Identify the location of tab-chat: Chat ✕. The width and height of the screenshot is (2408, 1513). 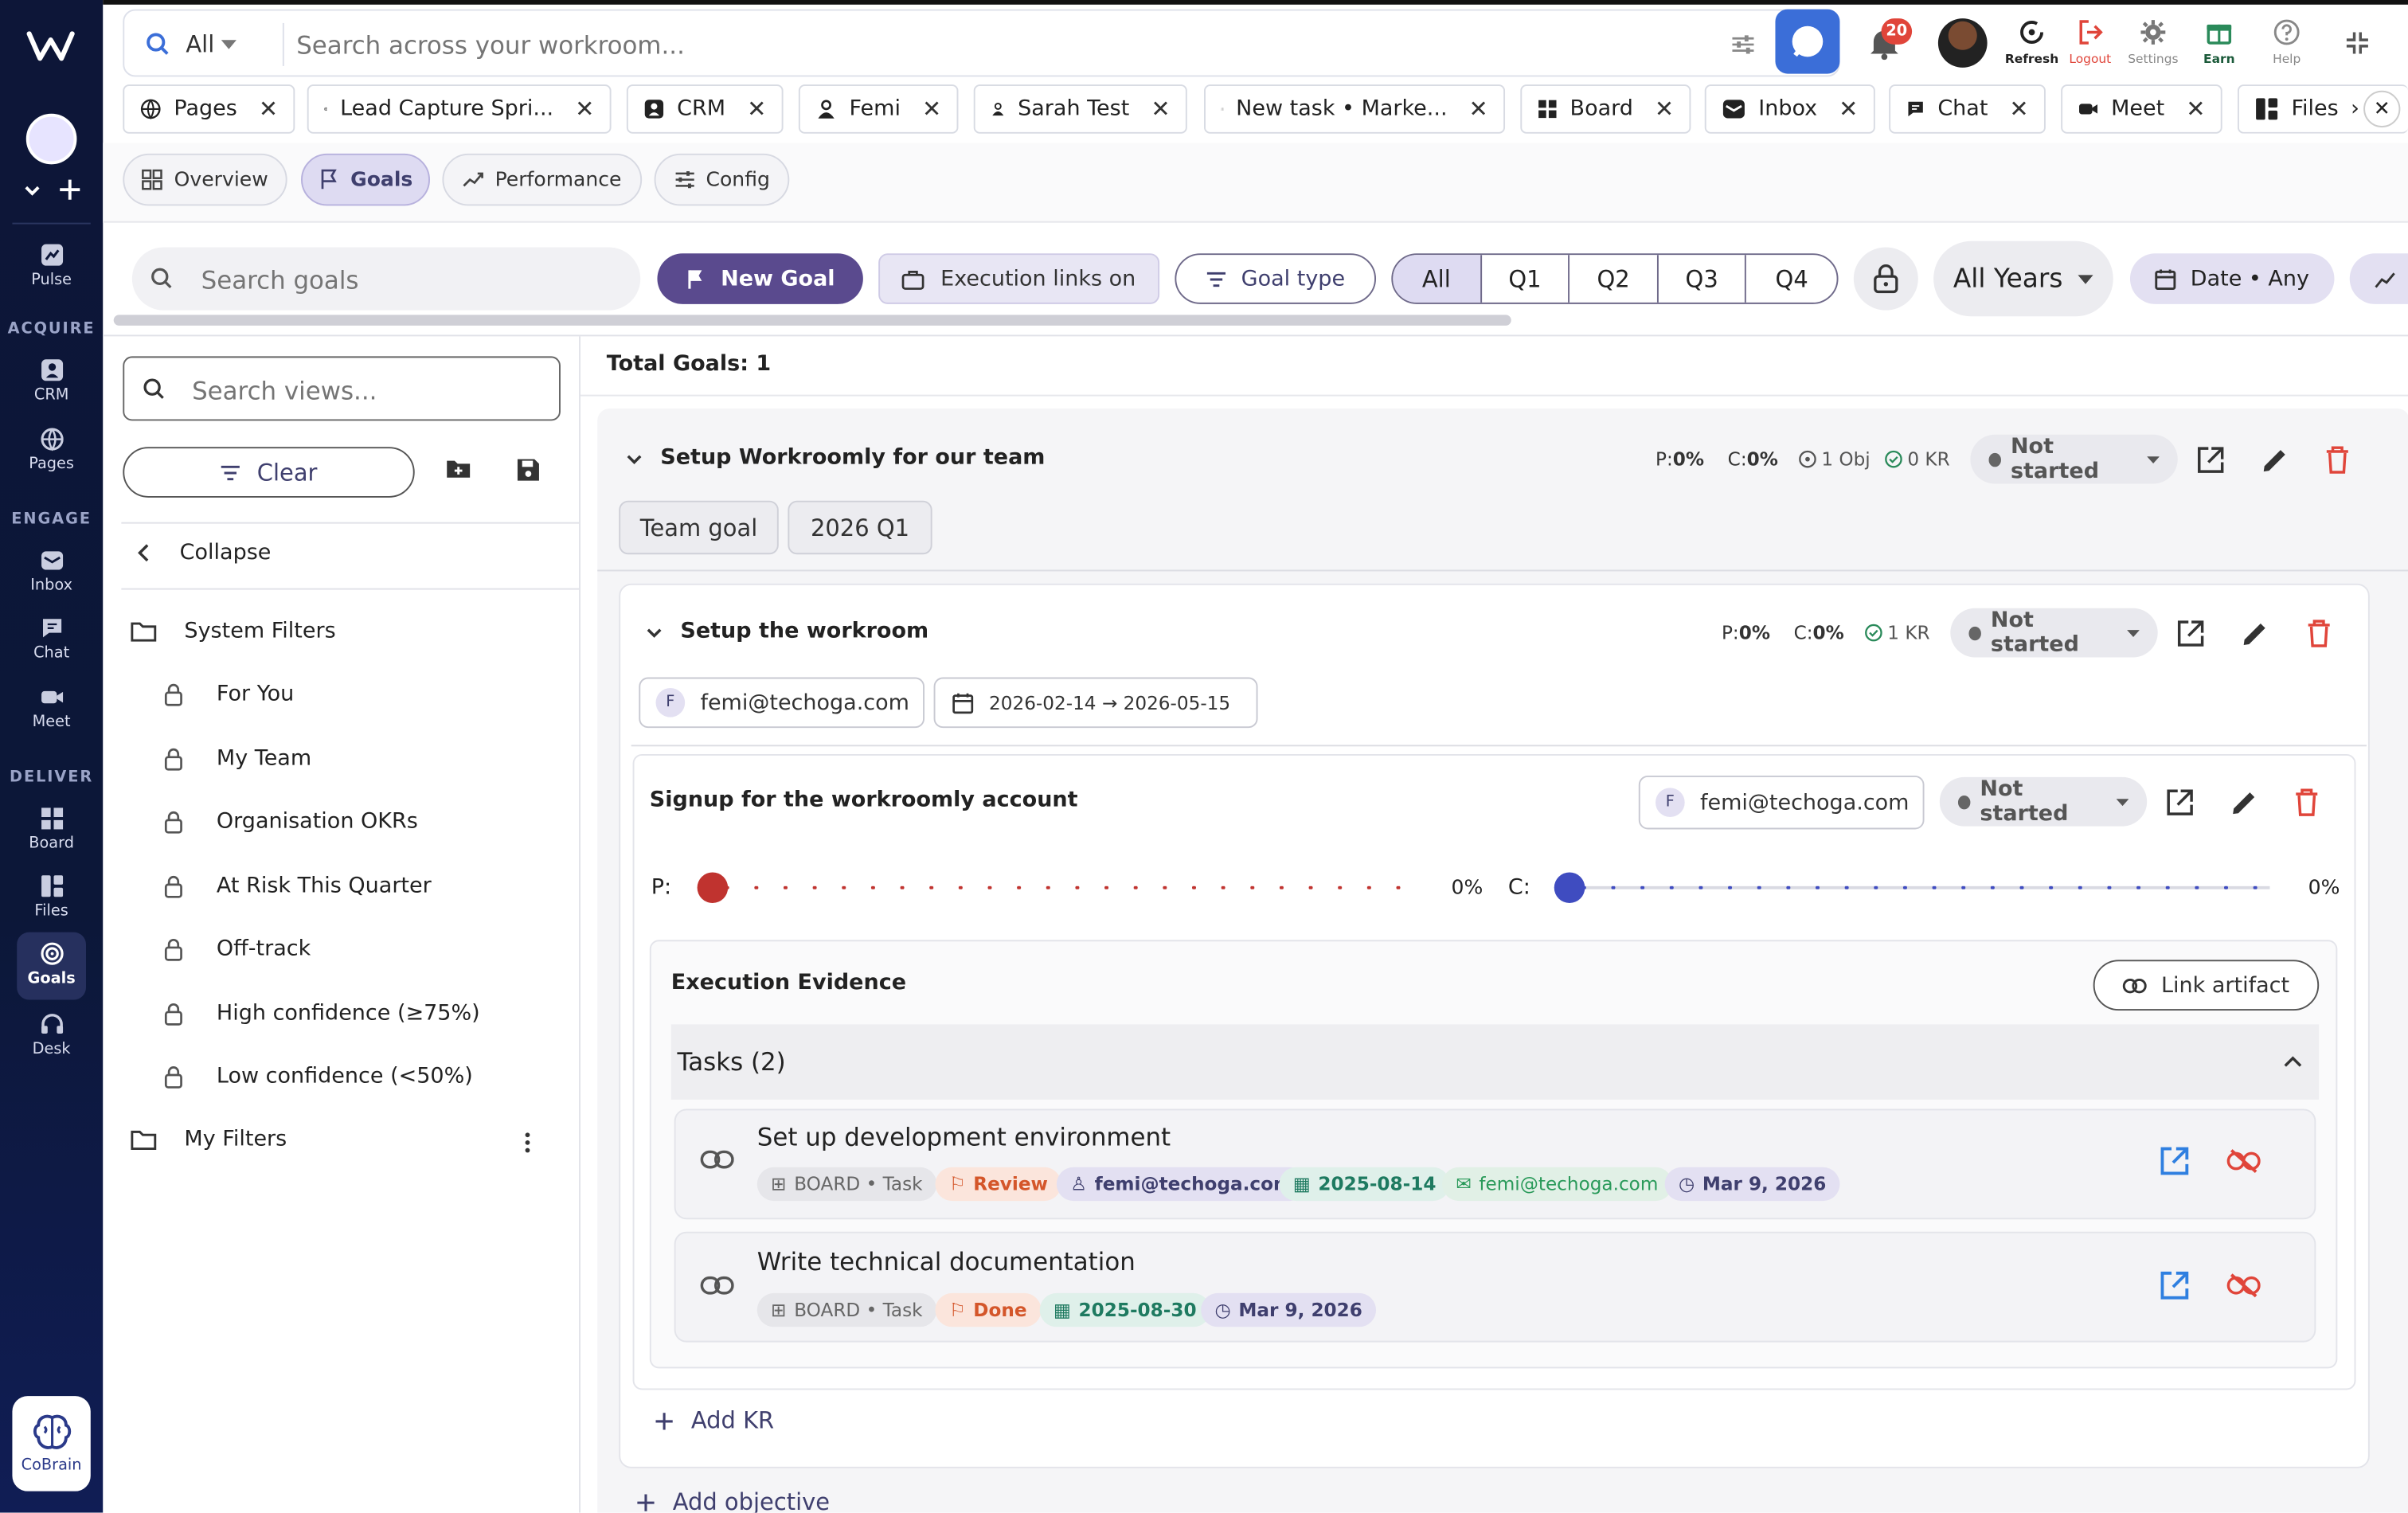
(1967, 109).